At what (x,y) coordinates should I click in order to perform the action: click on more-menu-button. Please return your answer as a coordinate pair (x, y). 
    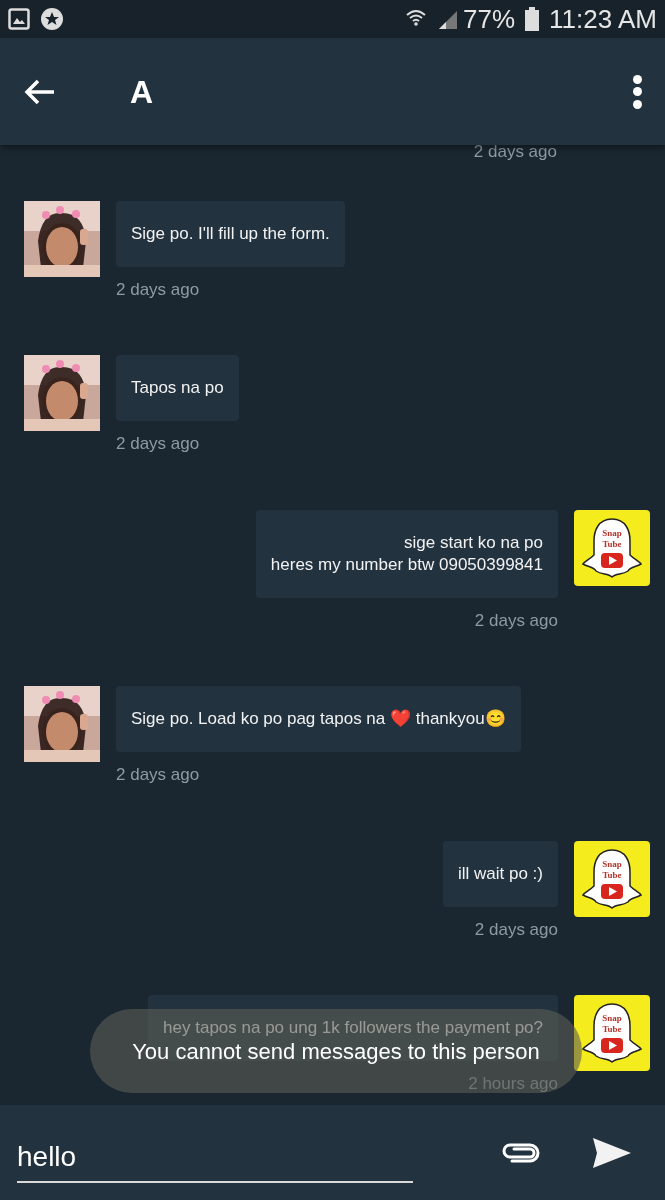
    Looking at the image, I should click on (637, 91).